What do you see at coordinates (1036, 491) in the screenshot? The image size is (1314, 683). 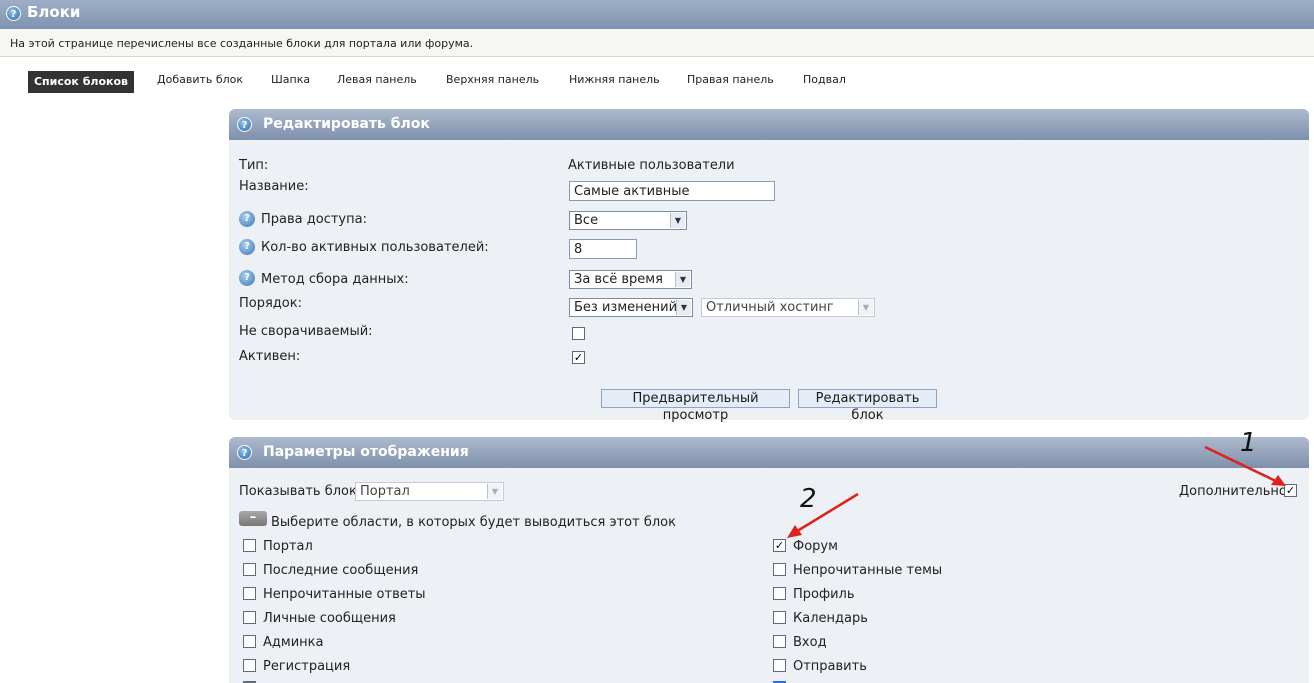 I see `annotation-arrows` at bounding box center [1036, 491].